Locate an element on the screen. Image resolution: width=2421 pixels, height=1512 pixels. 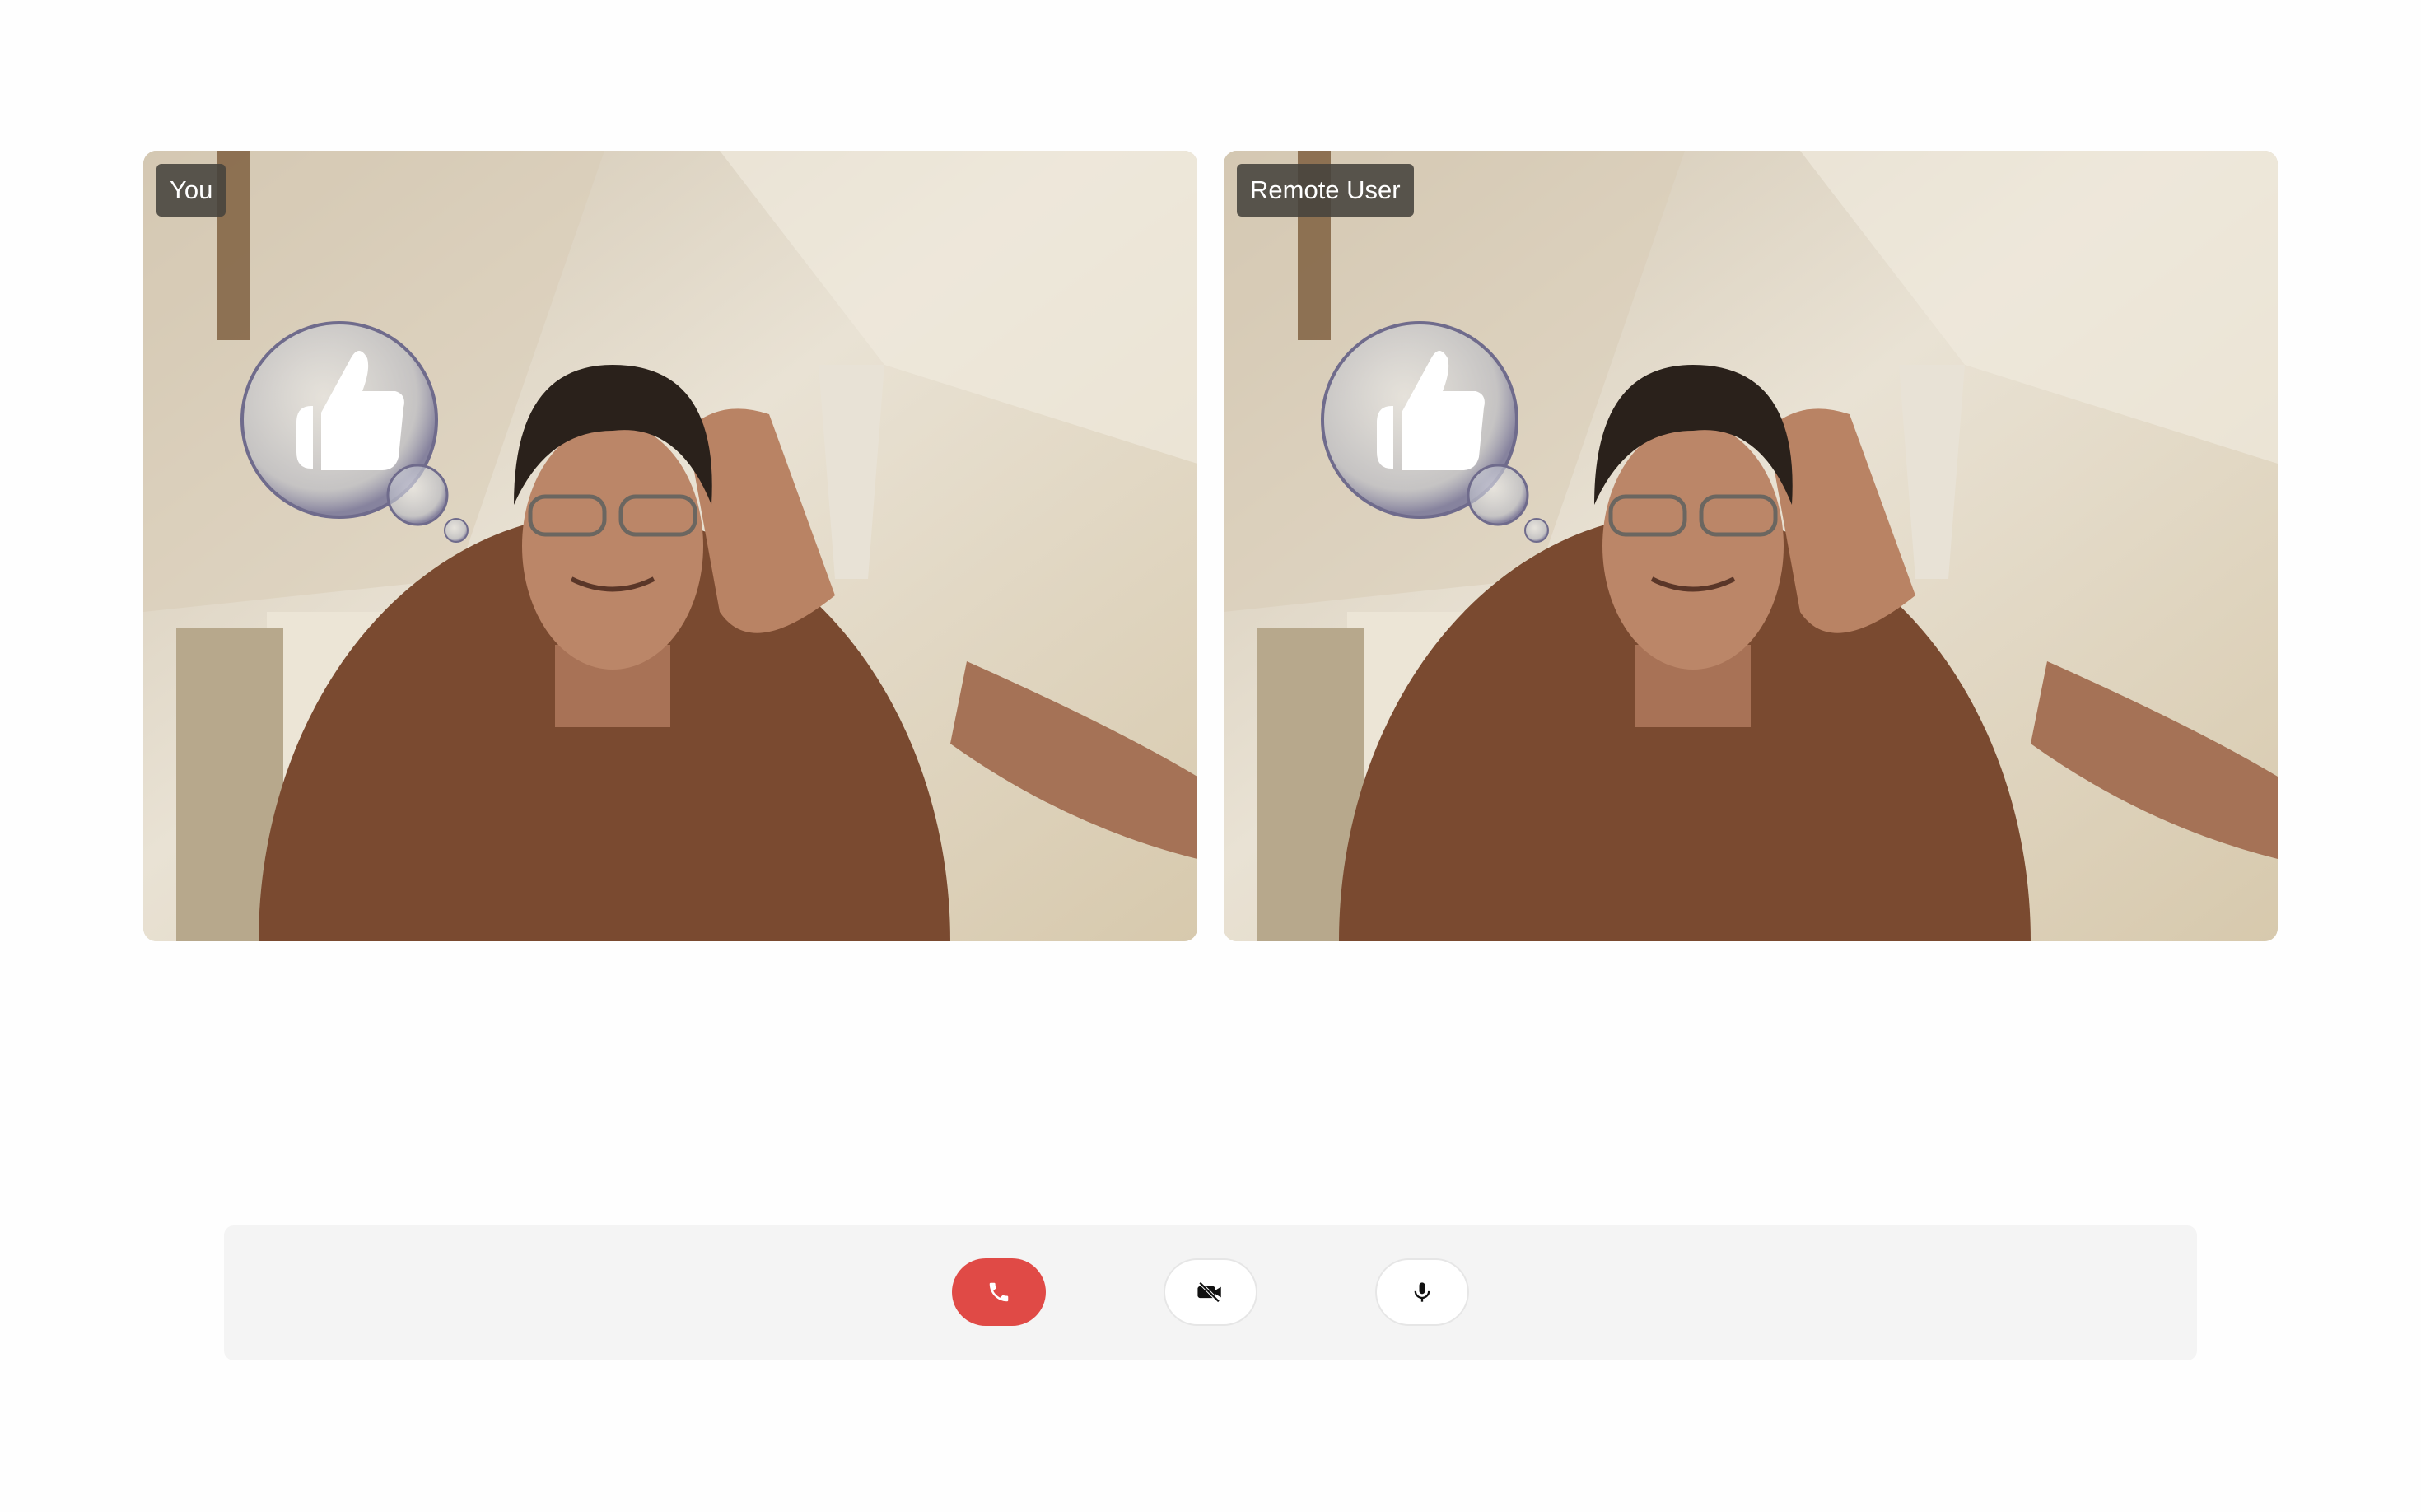
remote-tile-label: Remote User is located at coordinates (1325, 190).